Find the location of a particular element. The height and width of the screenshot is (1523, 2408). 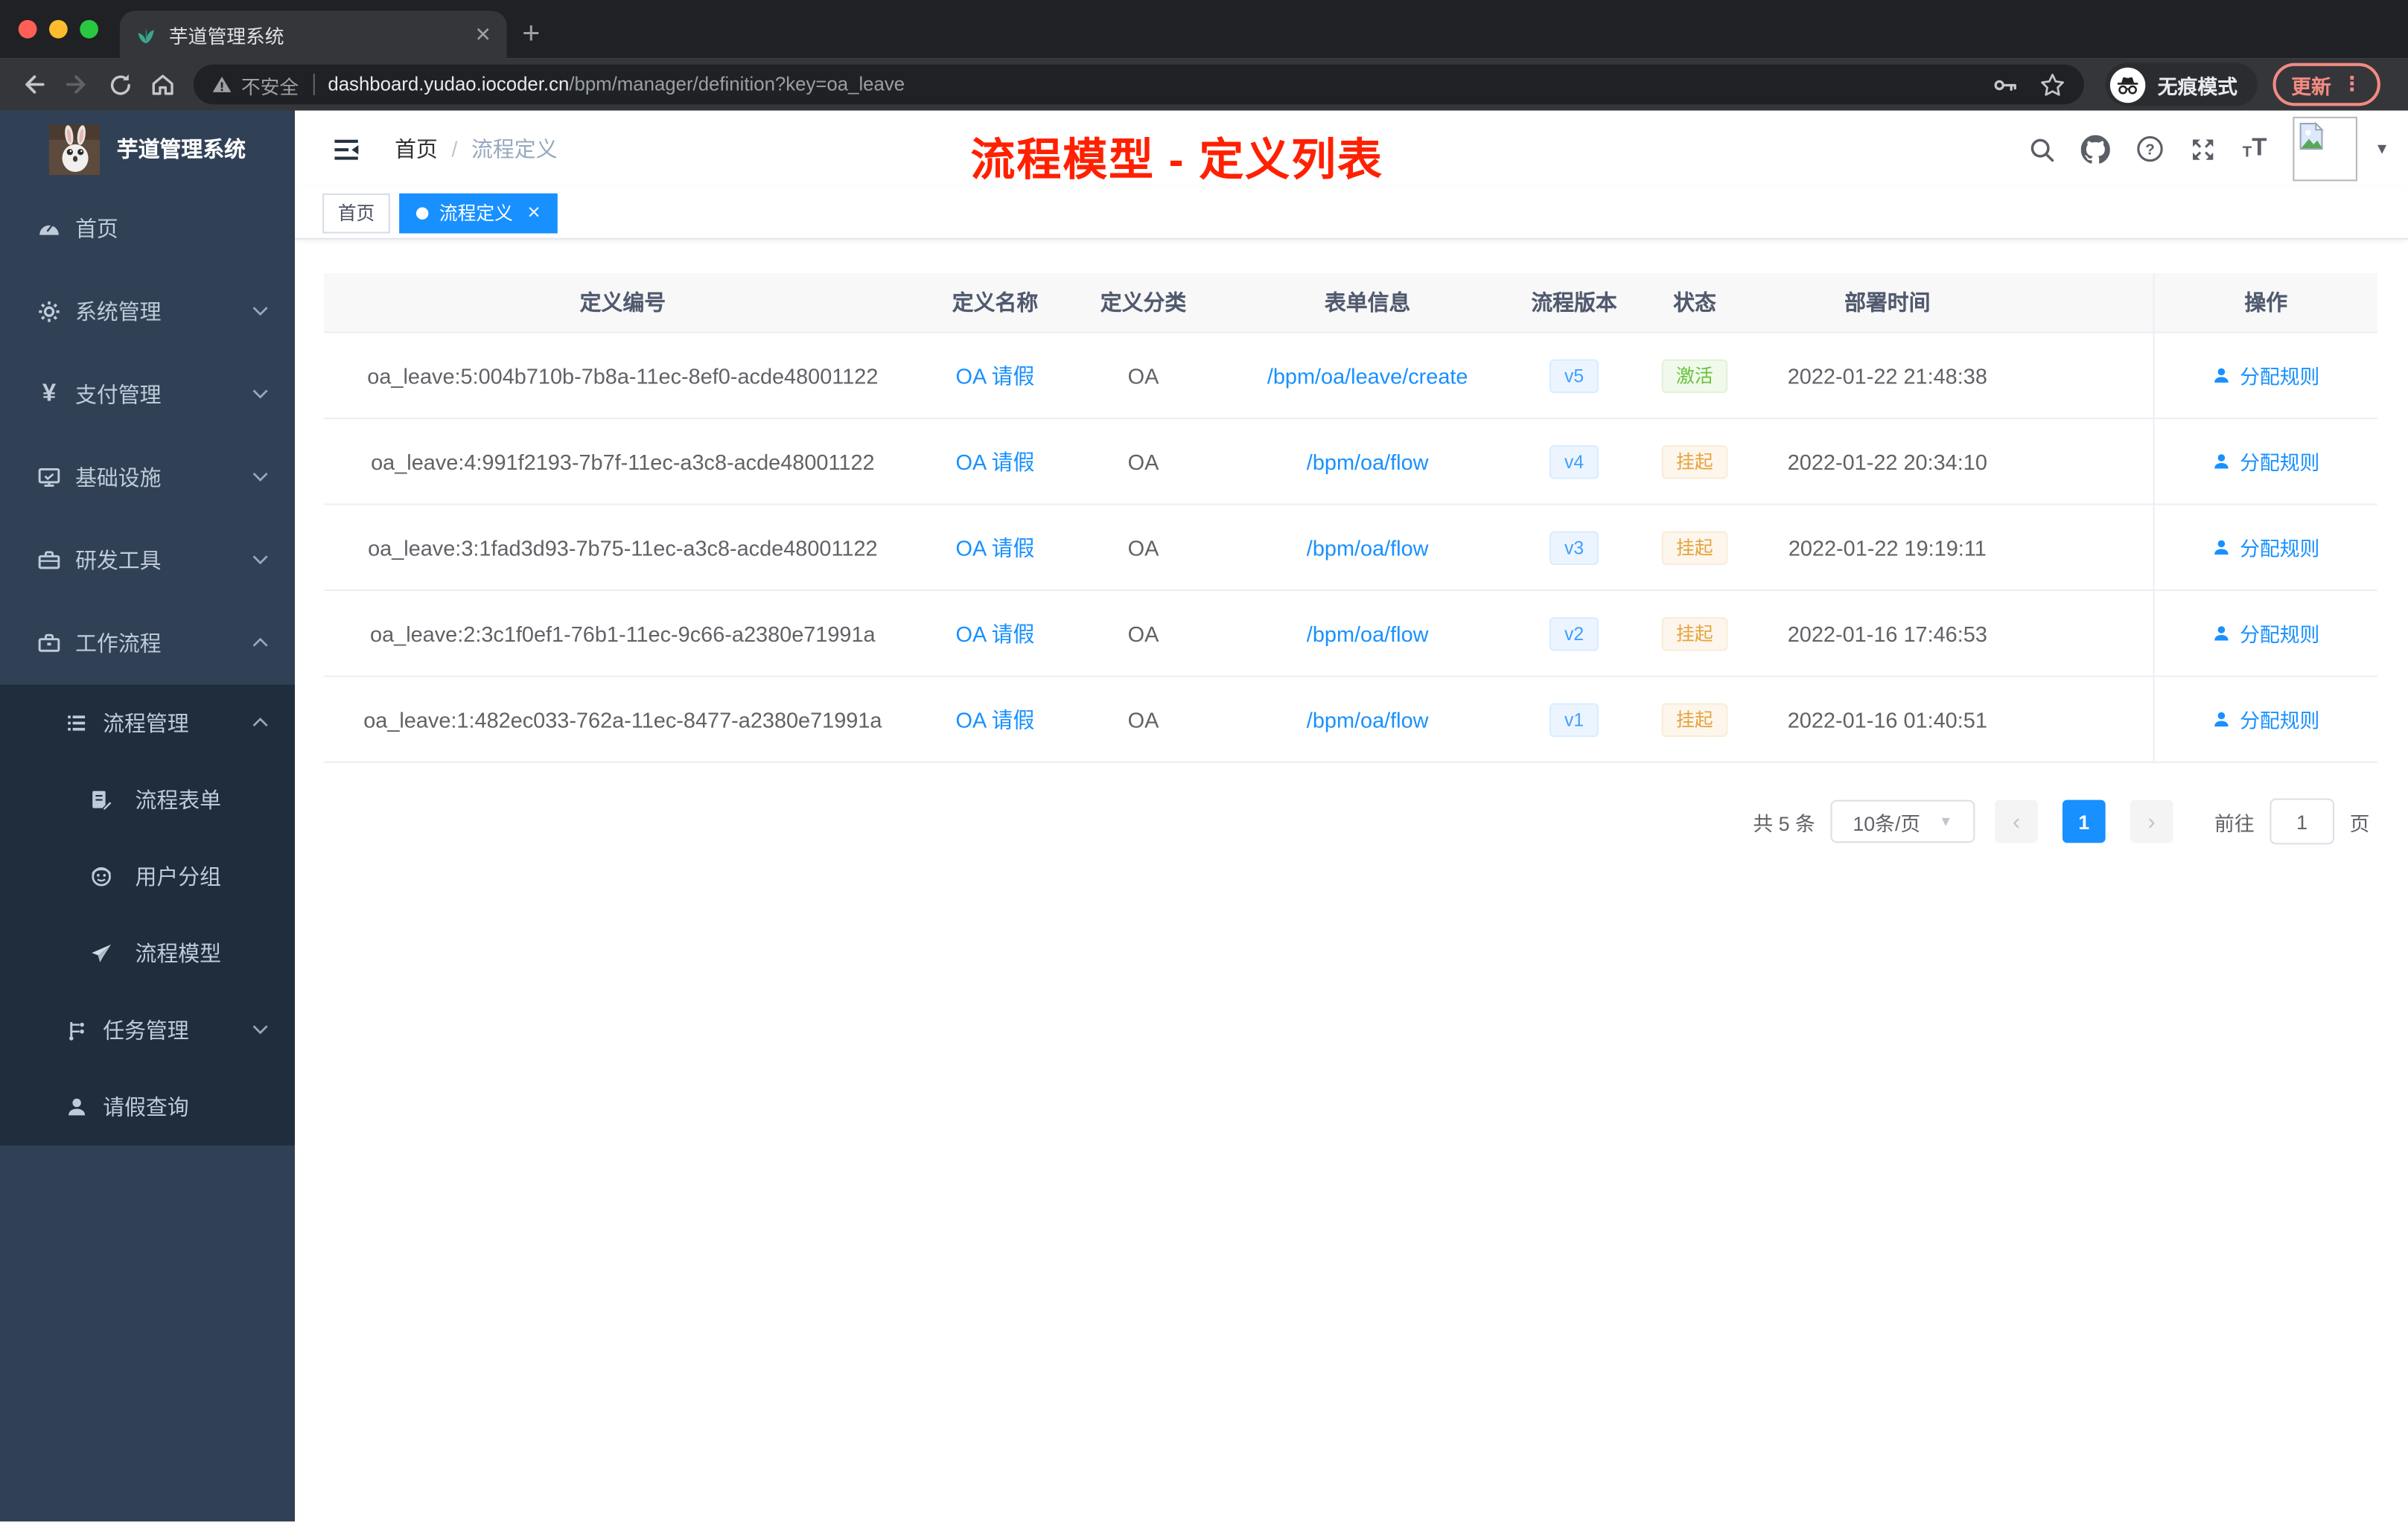

url-path: /bpm/manager/definition?key=oa_leave is located at coordinates (737, 84).